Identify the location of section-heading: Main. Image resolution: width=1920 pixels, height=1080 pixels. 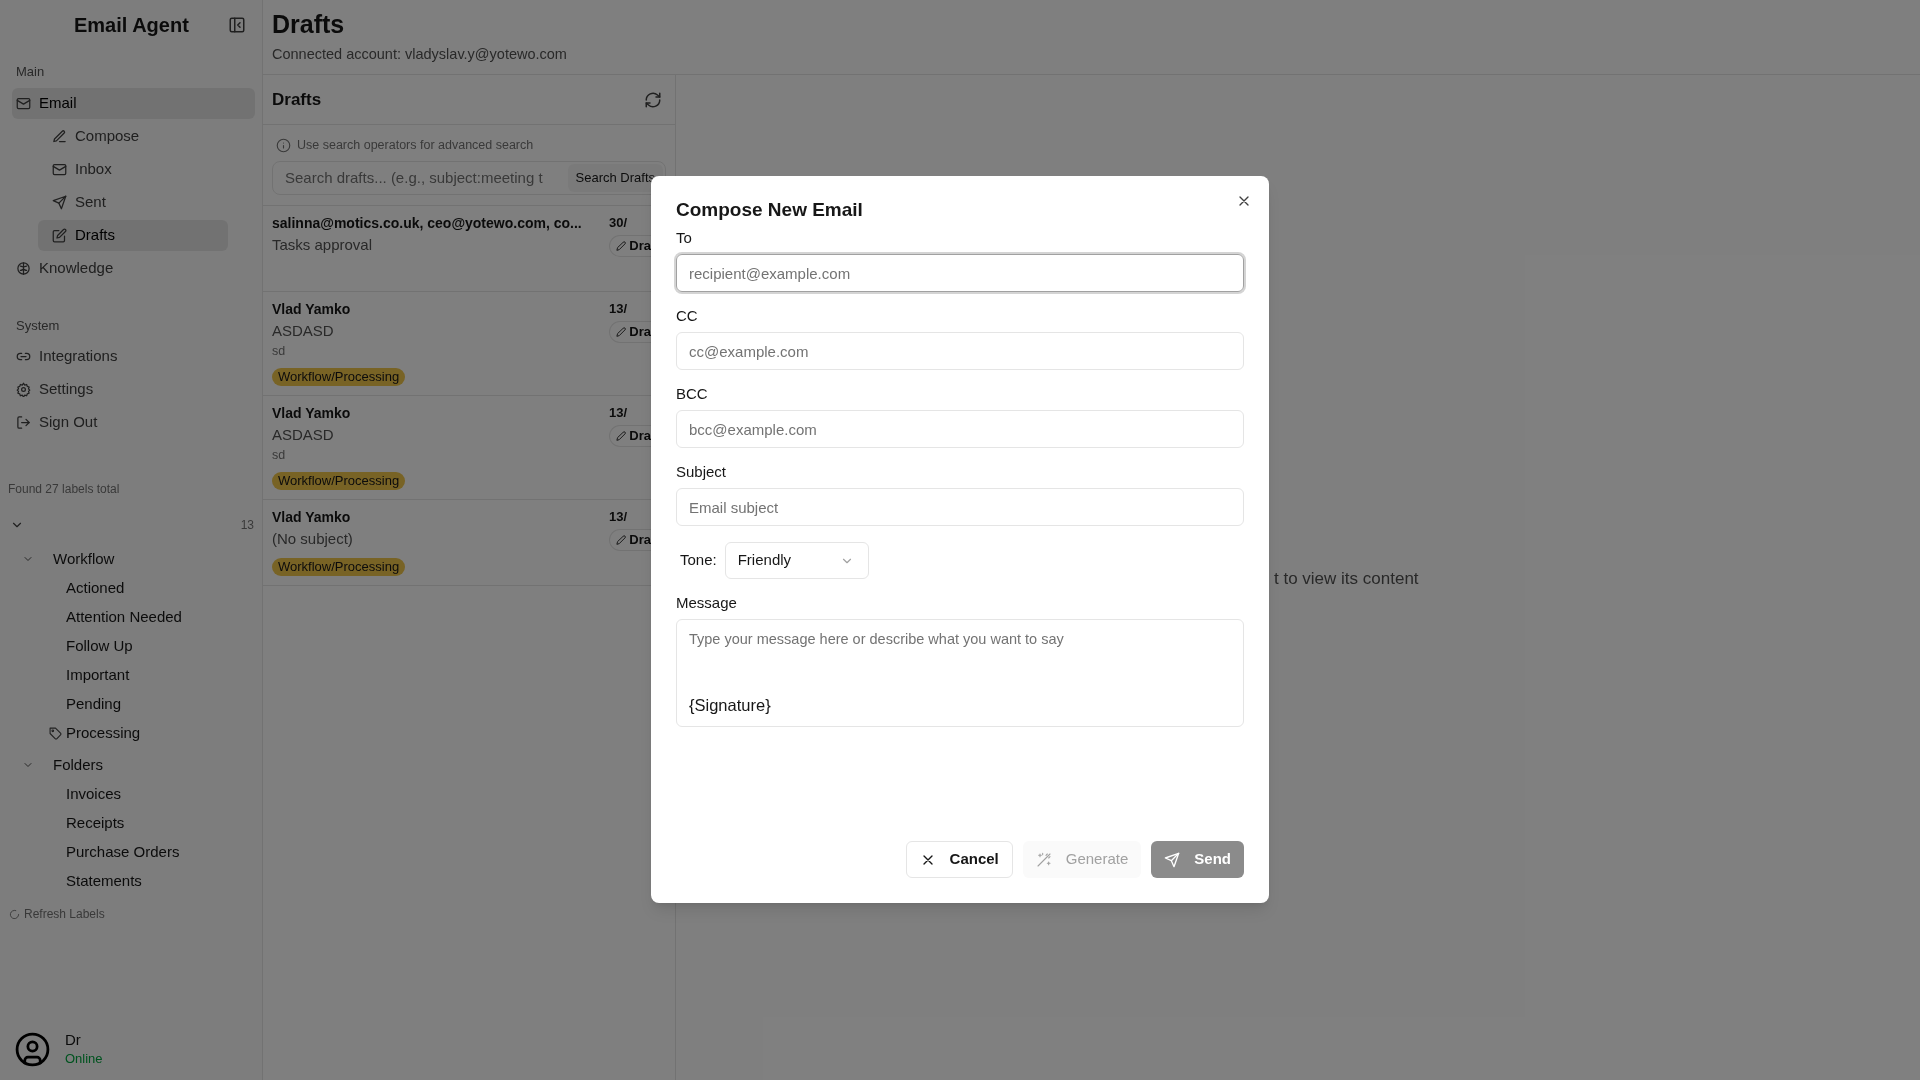
(30, 72).